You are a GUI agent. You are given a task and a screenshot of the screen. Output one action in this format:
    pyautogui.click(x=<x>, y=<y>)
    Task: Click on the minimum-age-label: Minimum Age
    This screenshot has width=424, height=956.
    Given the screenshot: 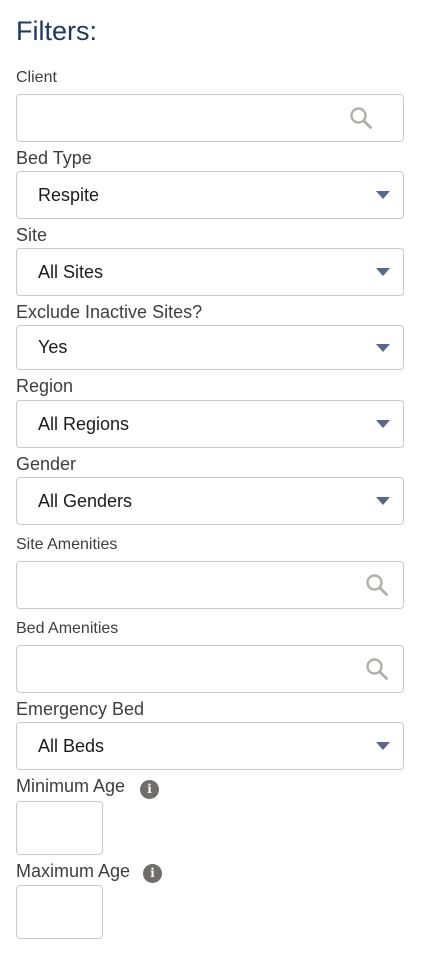 What is the action you would take?
    pyautogui.click(x=71, y=786)
    